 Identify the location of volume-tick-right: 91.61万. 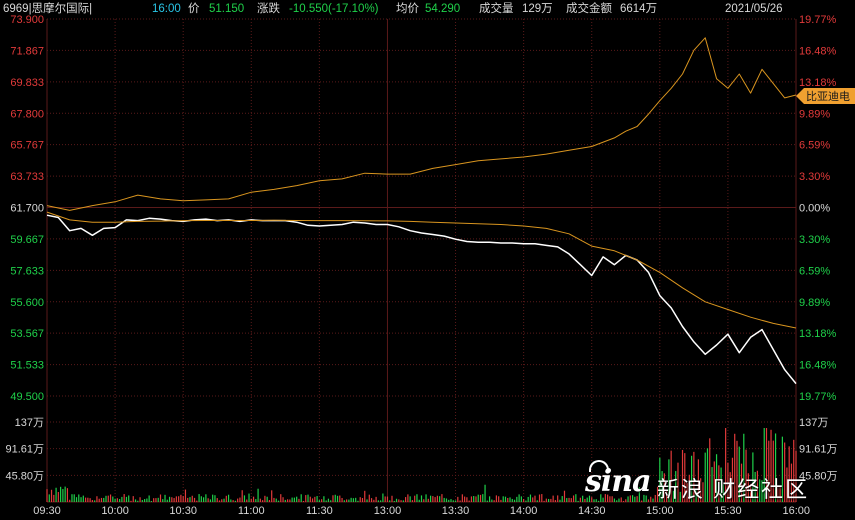
(818, 450).